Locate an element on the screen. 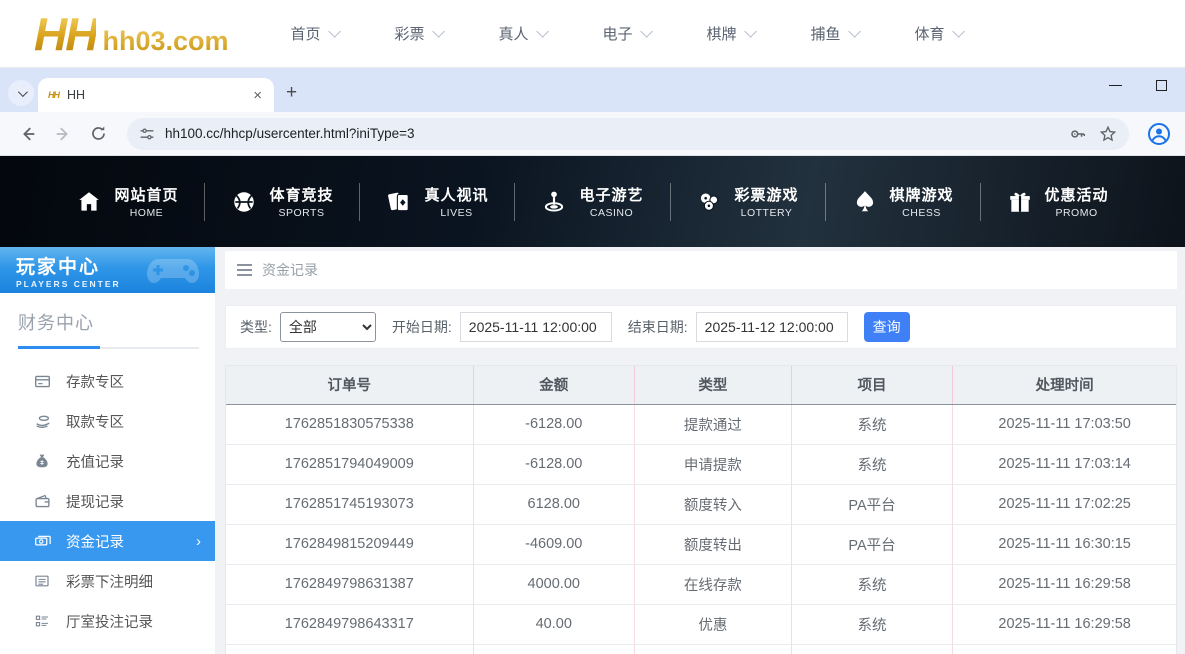 The image size is (1185, 654). hamburger-menu-icon is located at coordinates (244, 270).